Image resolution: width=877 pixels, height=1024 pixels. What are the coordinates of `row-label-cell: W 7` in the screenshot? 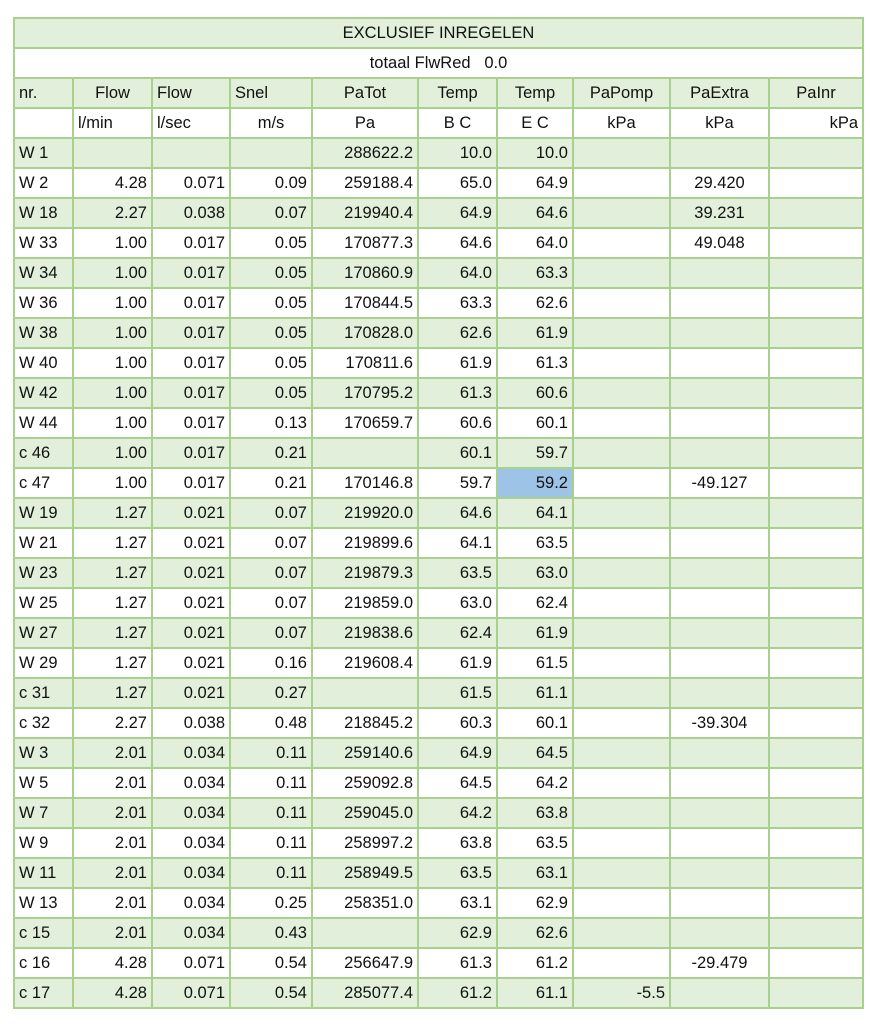 It's located at (43, 813).